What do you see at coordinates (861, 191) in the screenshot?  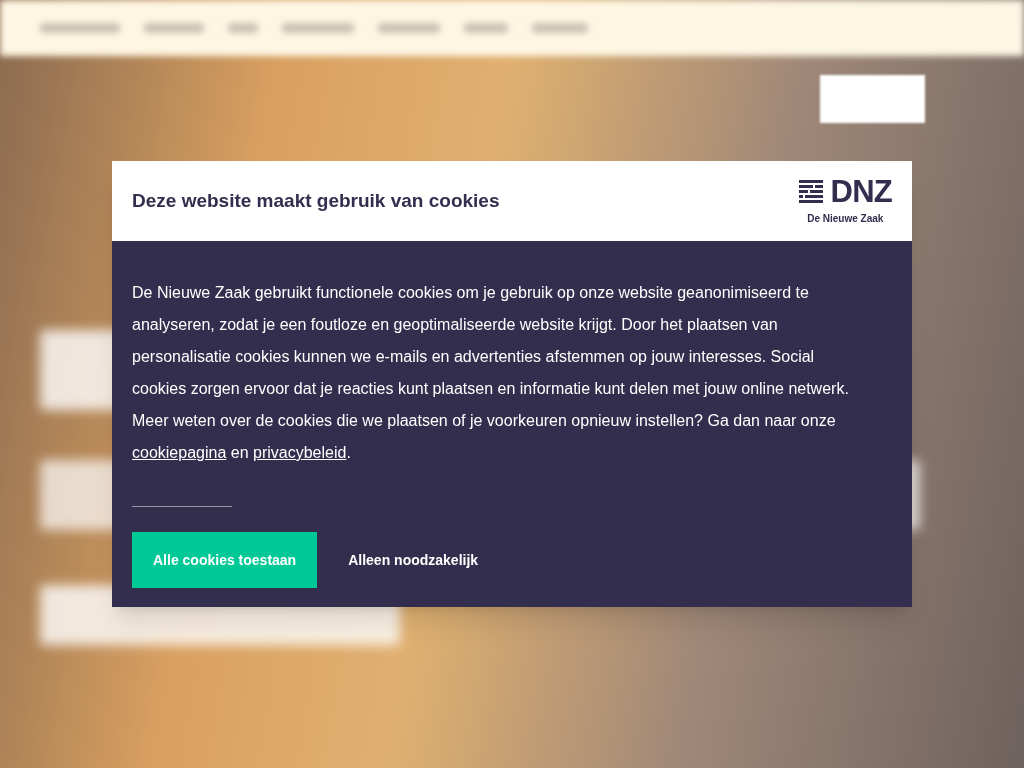 I see `logo-wordmark: DNZ` at bounding box center [861, 191].